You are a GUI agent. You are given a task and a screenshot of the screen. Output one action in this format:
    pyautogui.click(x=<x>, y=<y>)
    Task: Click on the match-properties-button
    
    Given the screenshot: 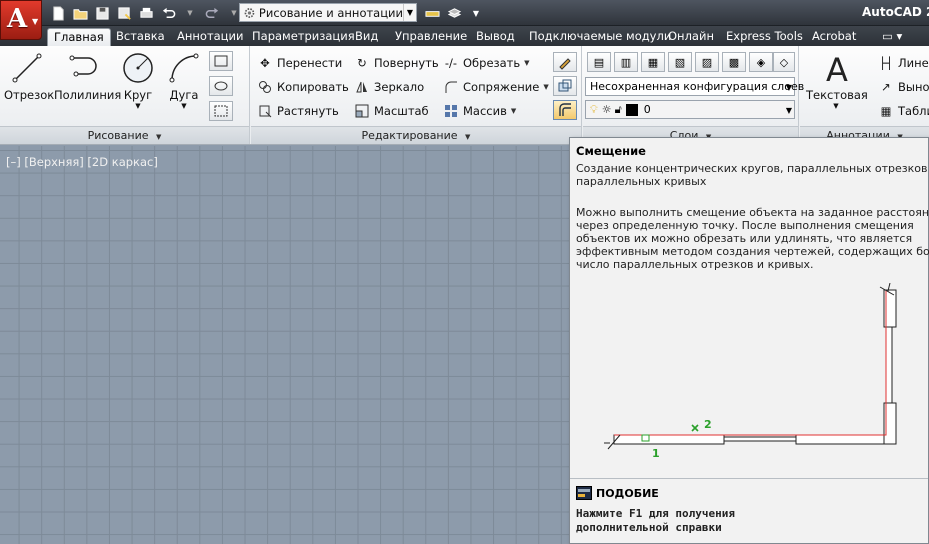 What is the action you would take?
    pyautogui.click(x=454, y=13)
    